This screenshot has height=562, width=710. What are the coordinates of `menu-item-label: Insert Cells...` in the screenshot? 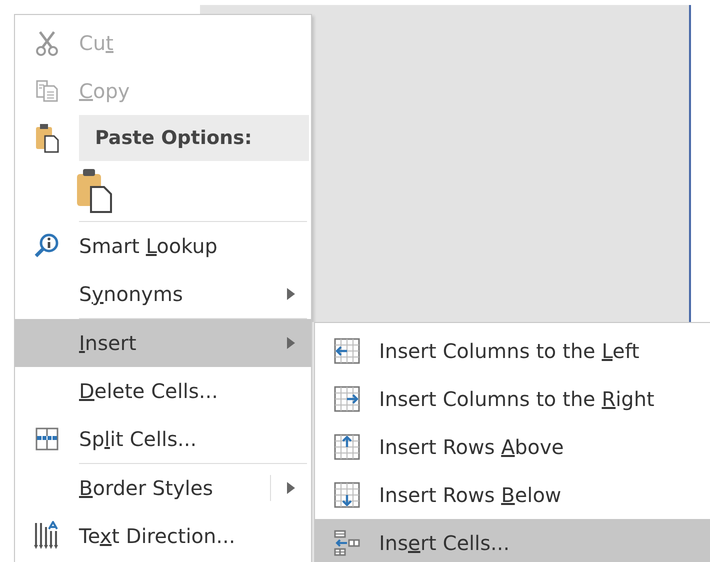 It's located at (445, 543).